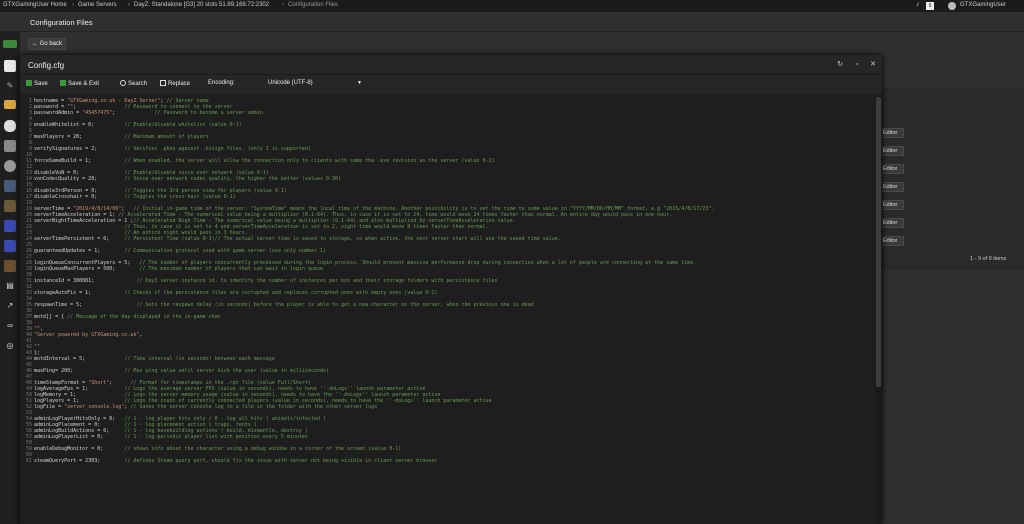  I want to click on page-title: Configuration Files, so click(61, 22).